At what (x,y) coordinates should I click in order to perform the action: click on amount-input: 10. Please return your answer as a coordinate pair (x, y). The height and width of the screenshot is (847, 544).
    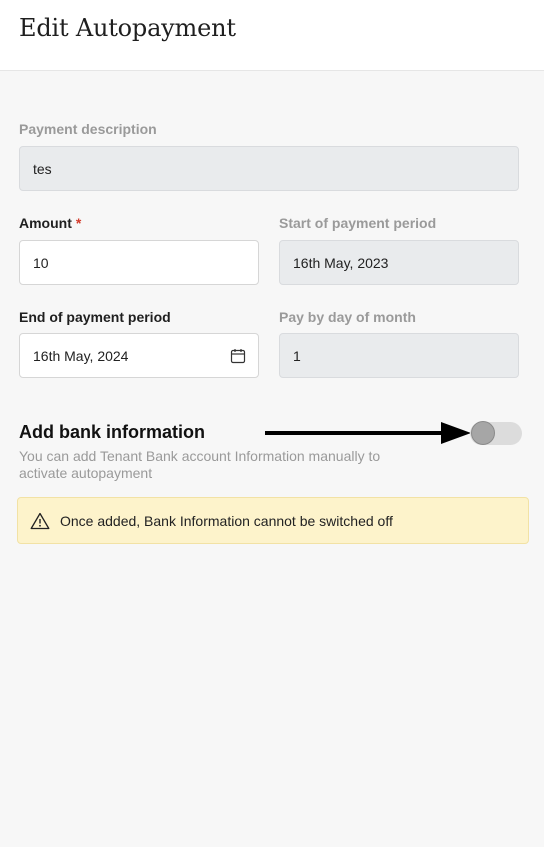
    Looking at the image, I should click on (139, 262).